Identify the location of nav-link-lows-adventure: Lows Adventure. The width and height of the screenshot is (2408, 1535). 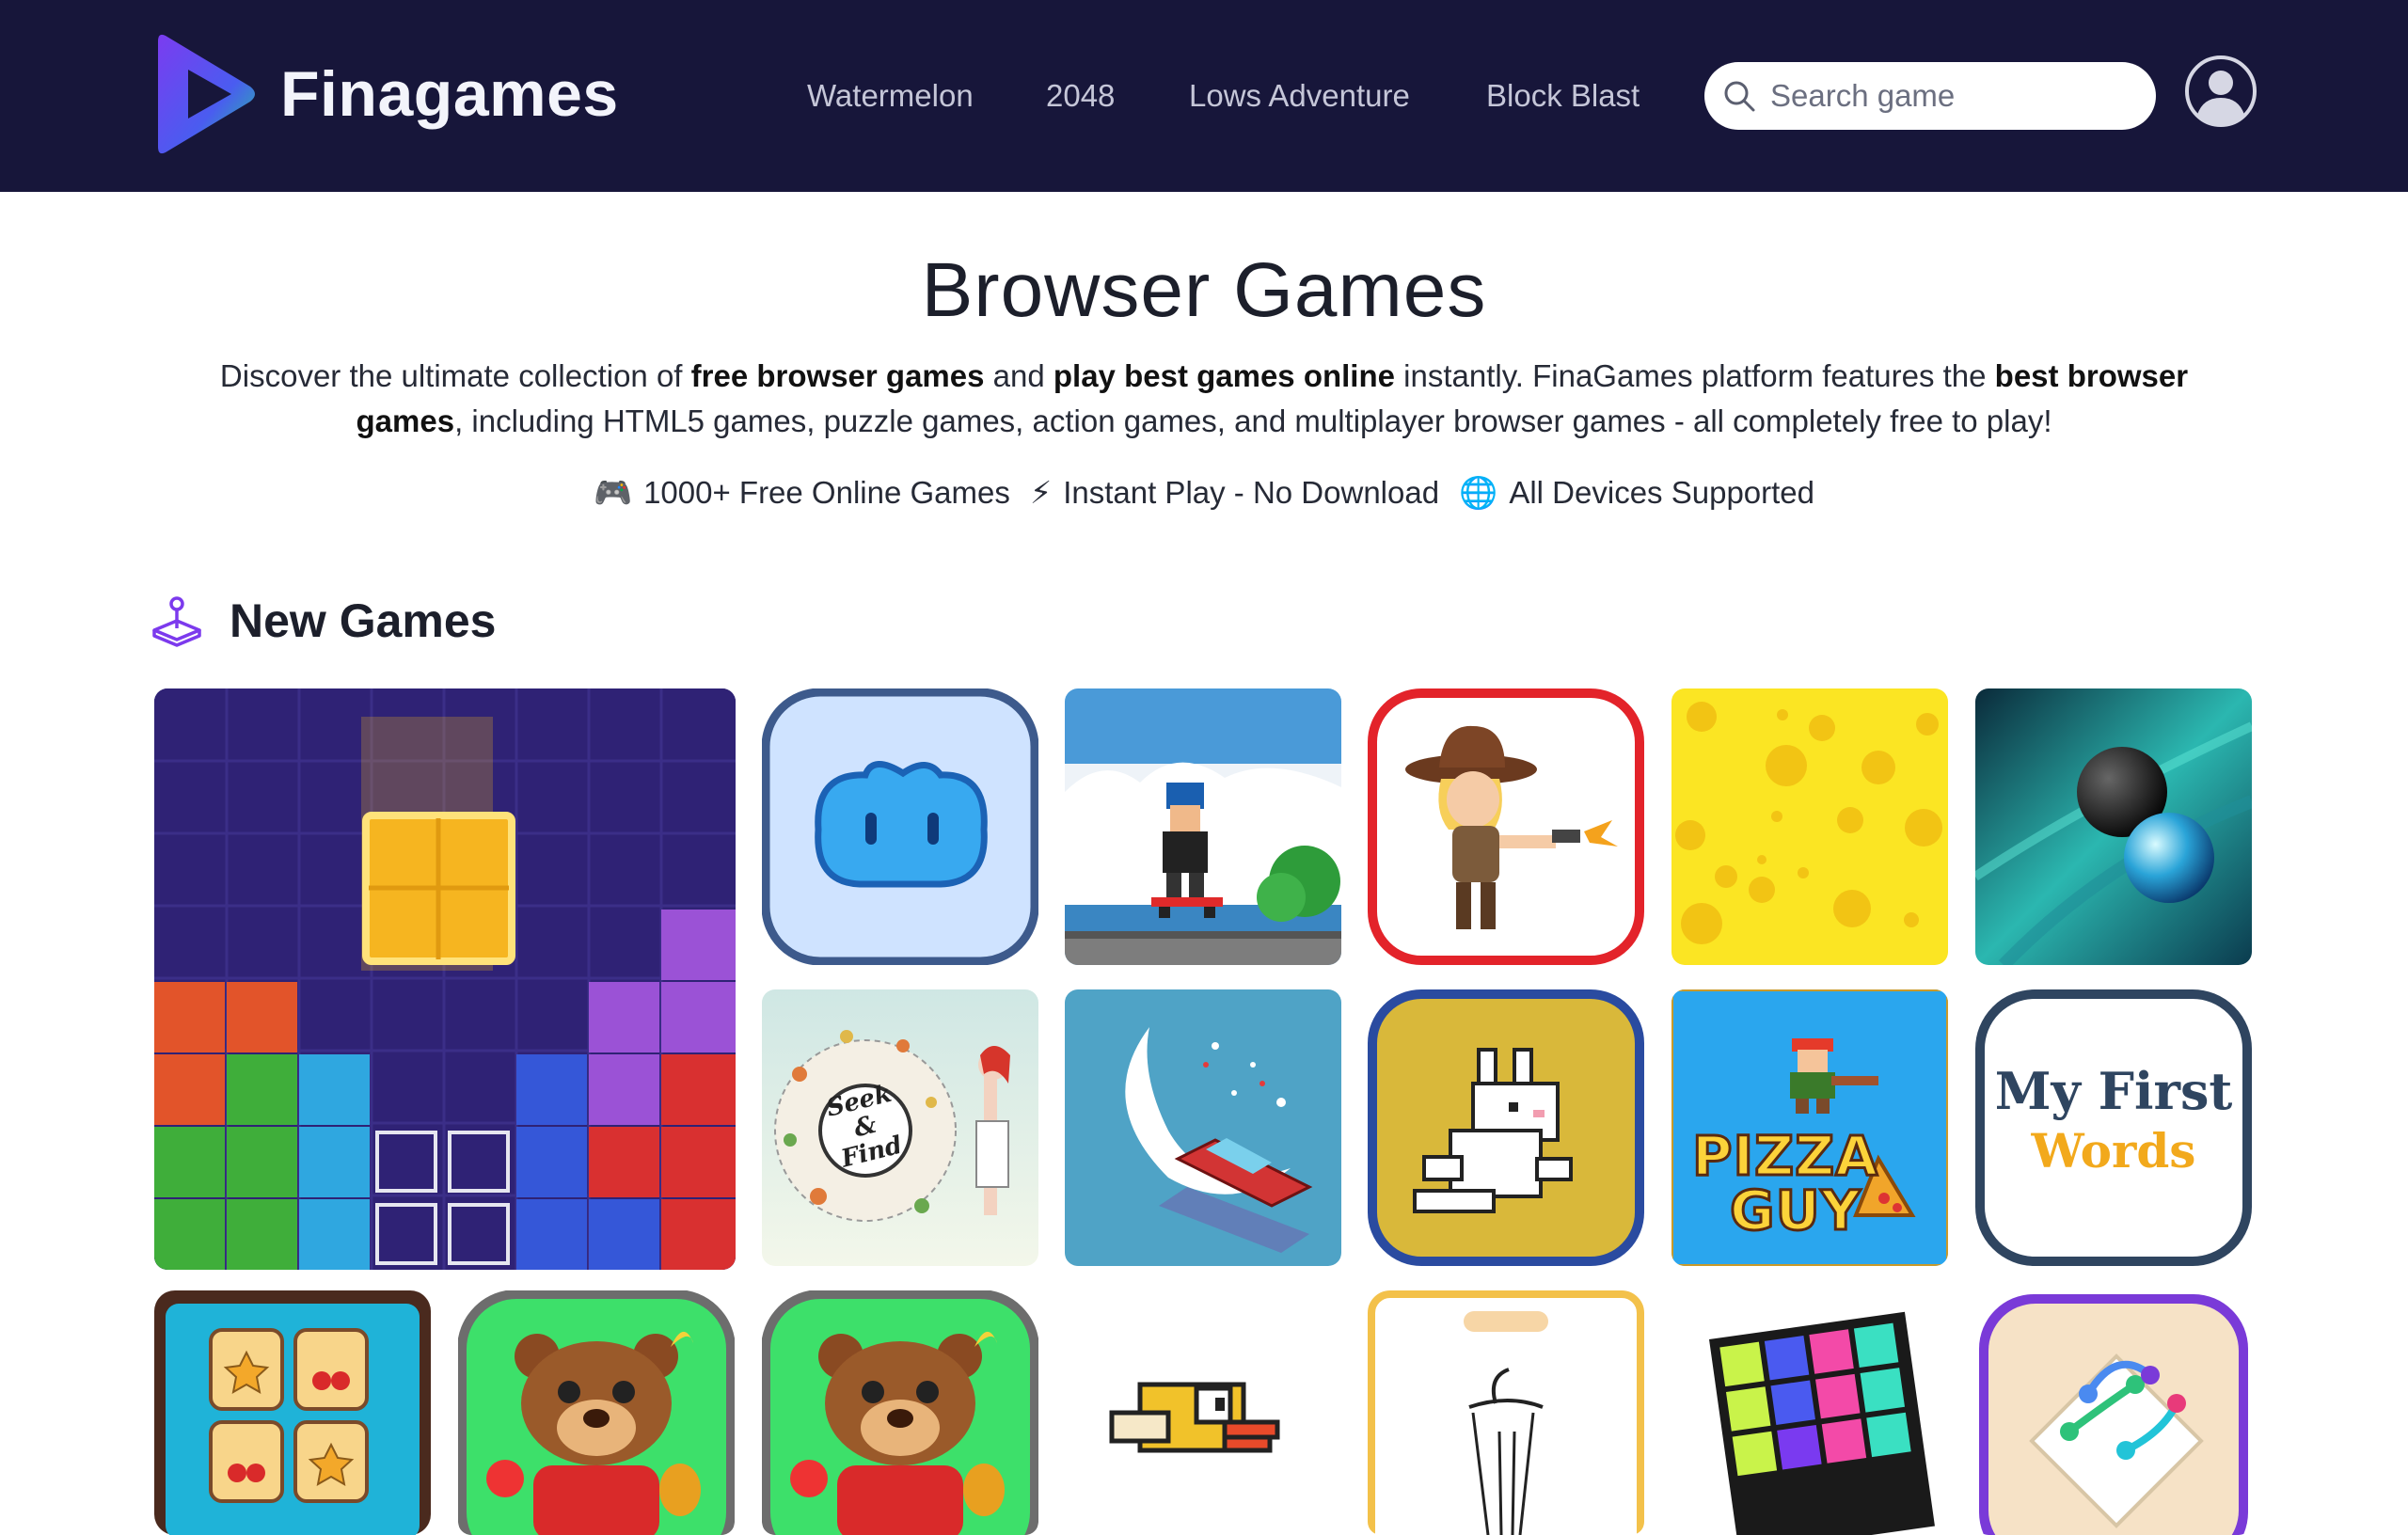
(1300, 96).